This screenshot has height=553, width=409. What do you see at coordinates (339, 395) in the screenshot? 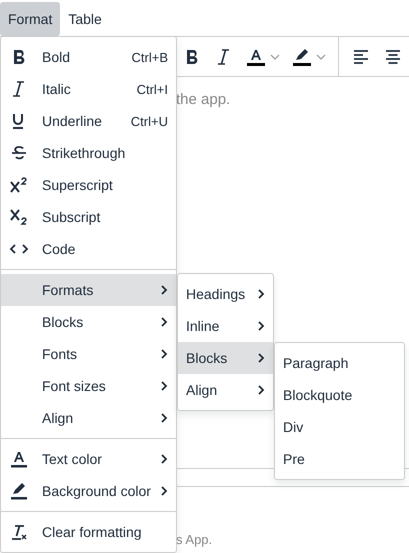
I see `menu-item: Blockquote` at bounding box center [339, 395].